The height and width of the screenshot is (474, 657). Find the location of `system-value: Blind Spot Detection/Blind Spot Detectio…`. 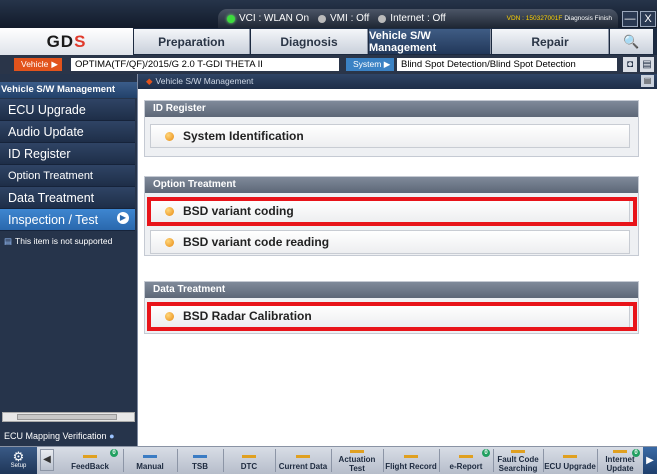

system-value: Blind Spot Detection/Blind Spot Detectio… is located at coordinates (507, 64).